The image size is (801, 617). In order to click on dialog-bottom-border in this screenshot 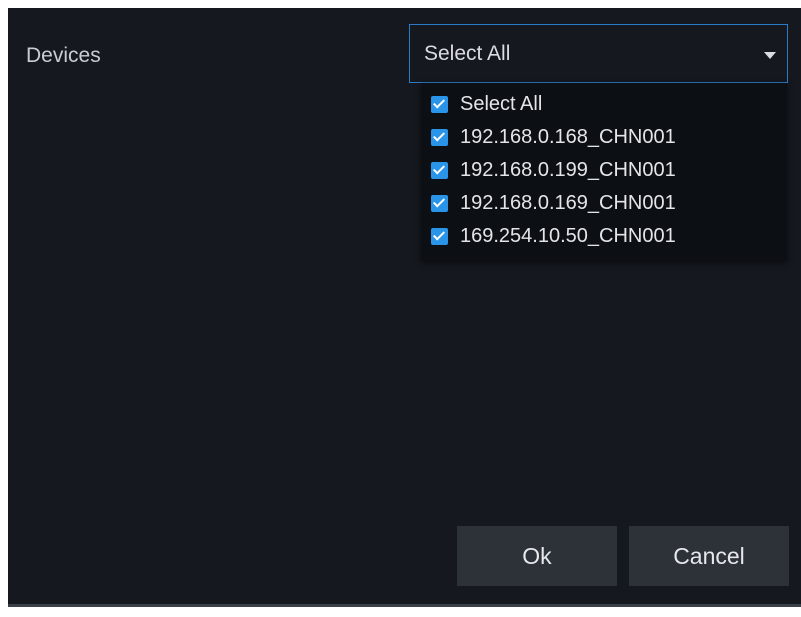, I will do `click(404, 605)`.